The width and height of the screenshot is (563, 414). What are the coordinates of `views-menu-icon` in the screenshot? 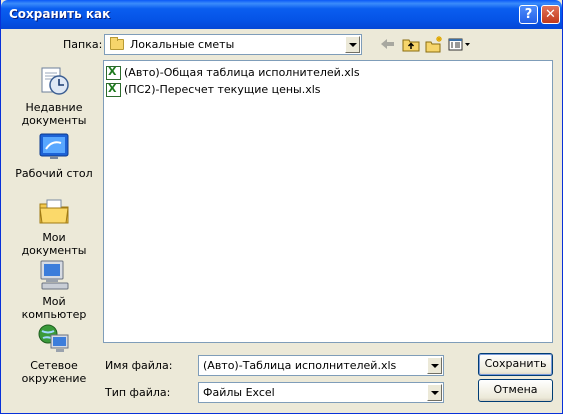 It's located at (459, 44).